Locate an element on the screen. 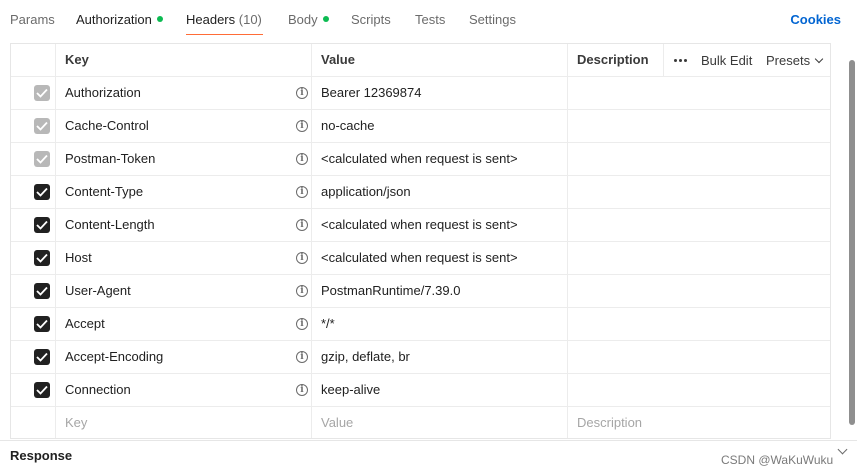 The width and height of the screenshot is (857, 475). table-actions: Bulk Edit Presets is located at coordinates (747, 60).